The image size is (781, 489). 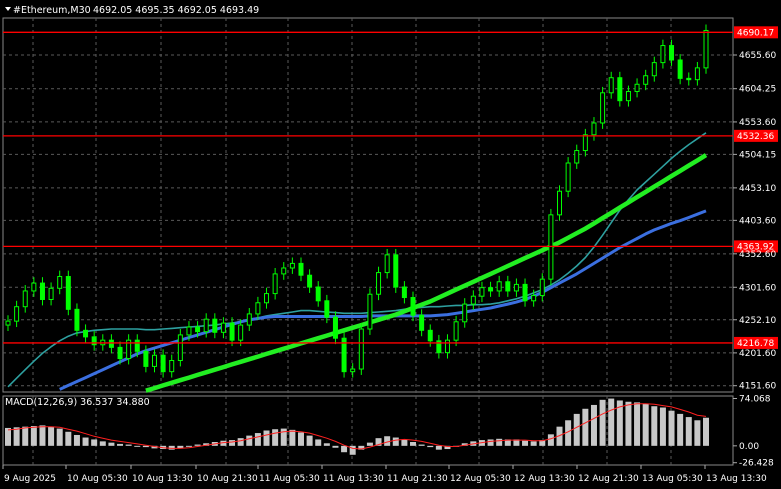 What do you see at coordinates (162, 479) in the screenshot?
I see `x-tick-label: 10 Aug 13:30` at bounding box center [162, 479].